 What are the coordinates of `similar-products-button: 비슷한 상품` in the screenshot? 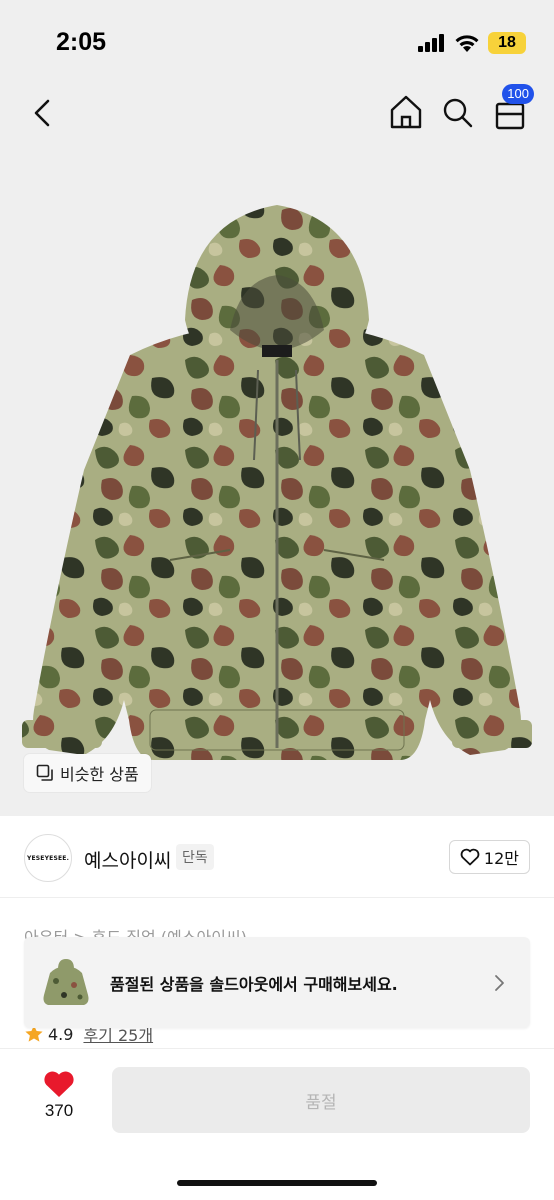 It's located at (87, 773).